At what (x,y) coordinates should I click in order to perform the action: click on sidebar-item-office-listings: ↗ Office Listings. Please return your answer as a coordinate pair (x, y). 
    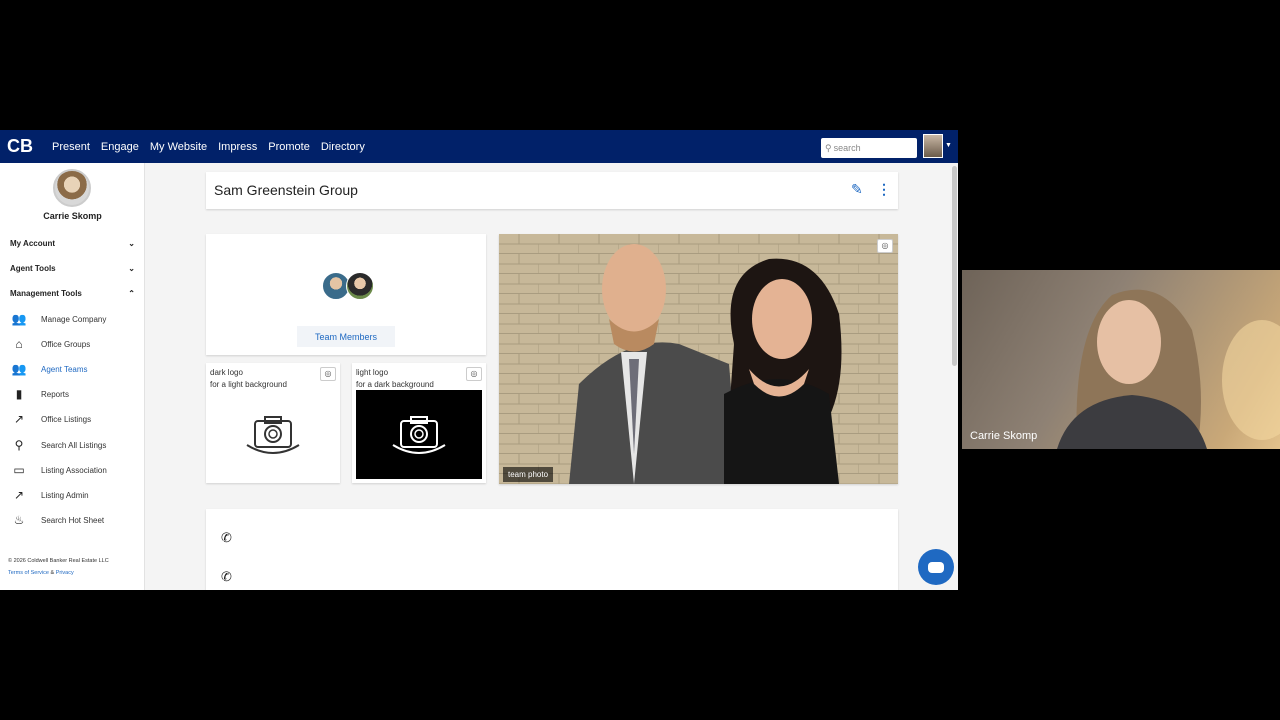
    Looking at the image, I should click on (75, 419).